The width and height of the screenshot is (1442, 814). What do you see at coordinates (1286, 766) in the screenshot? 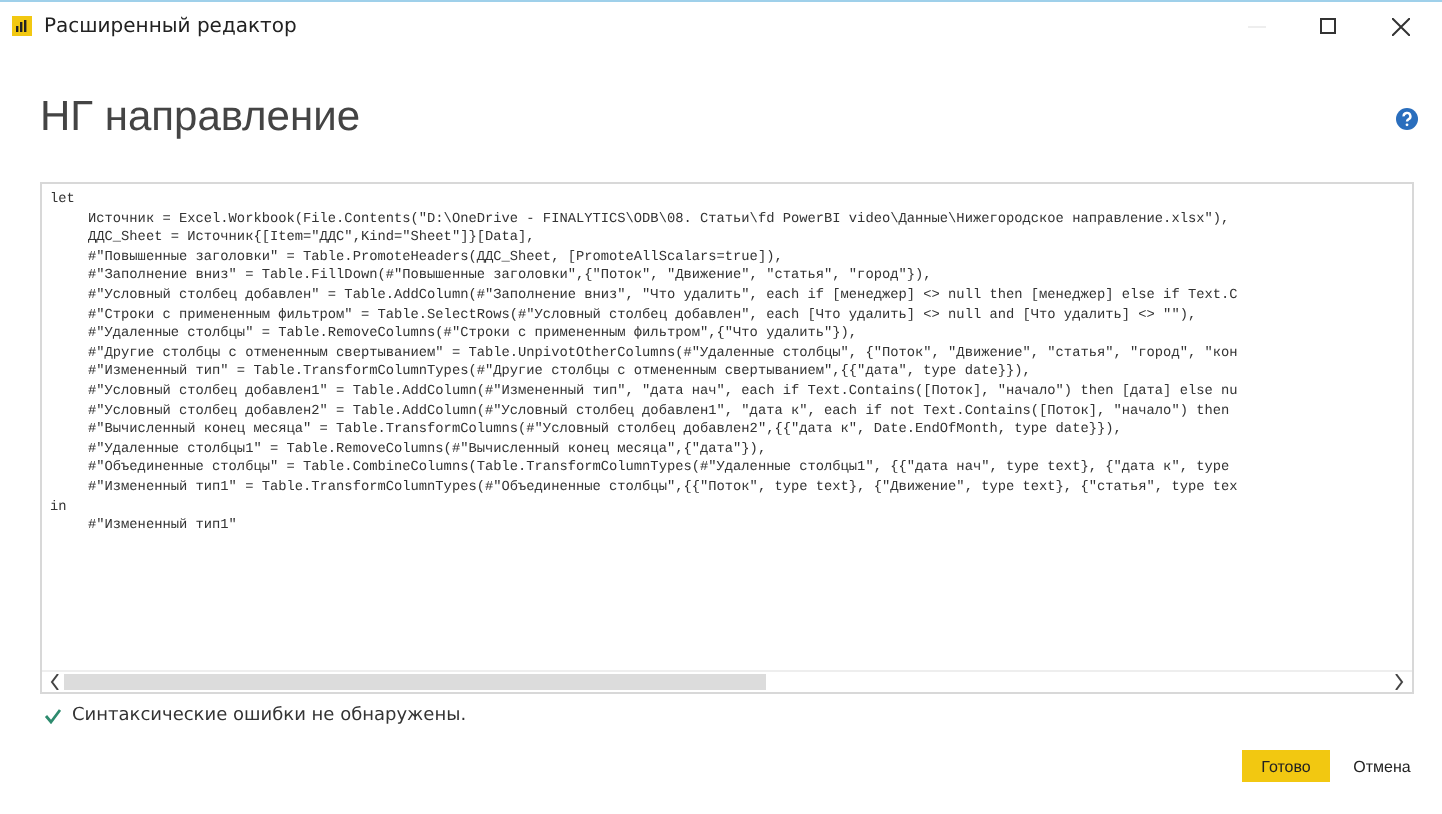
I see `done-button: Готово` at bounding box center [1286, 766].